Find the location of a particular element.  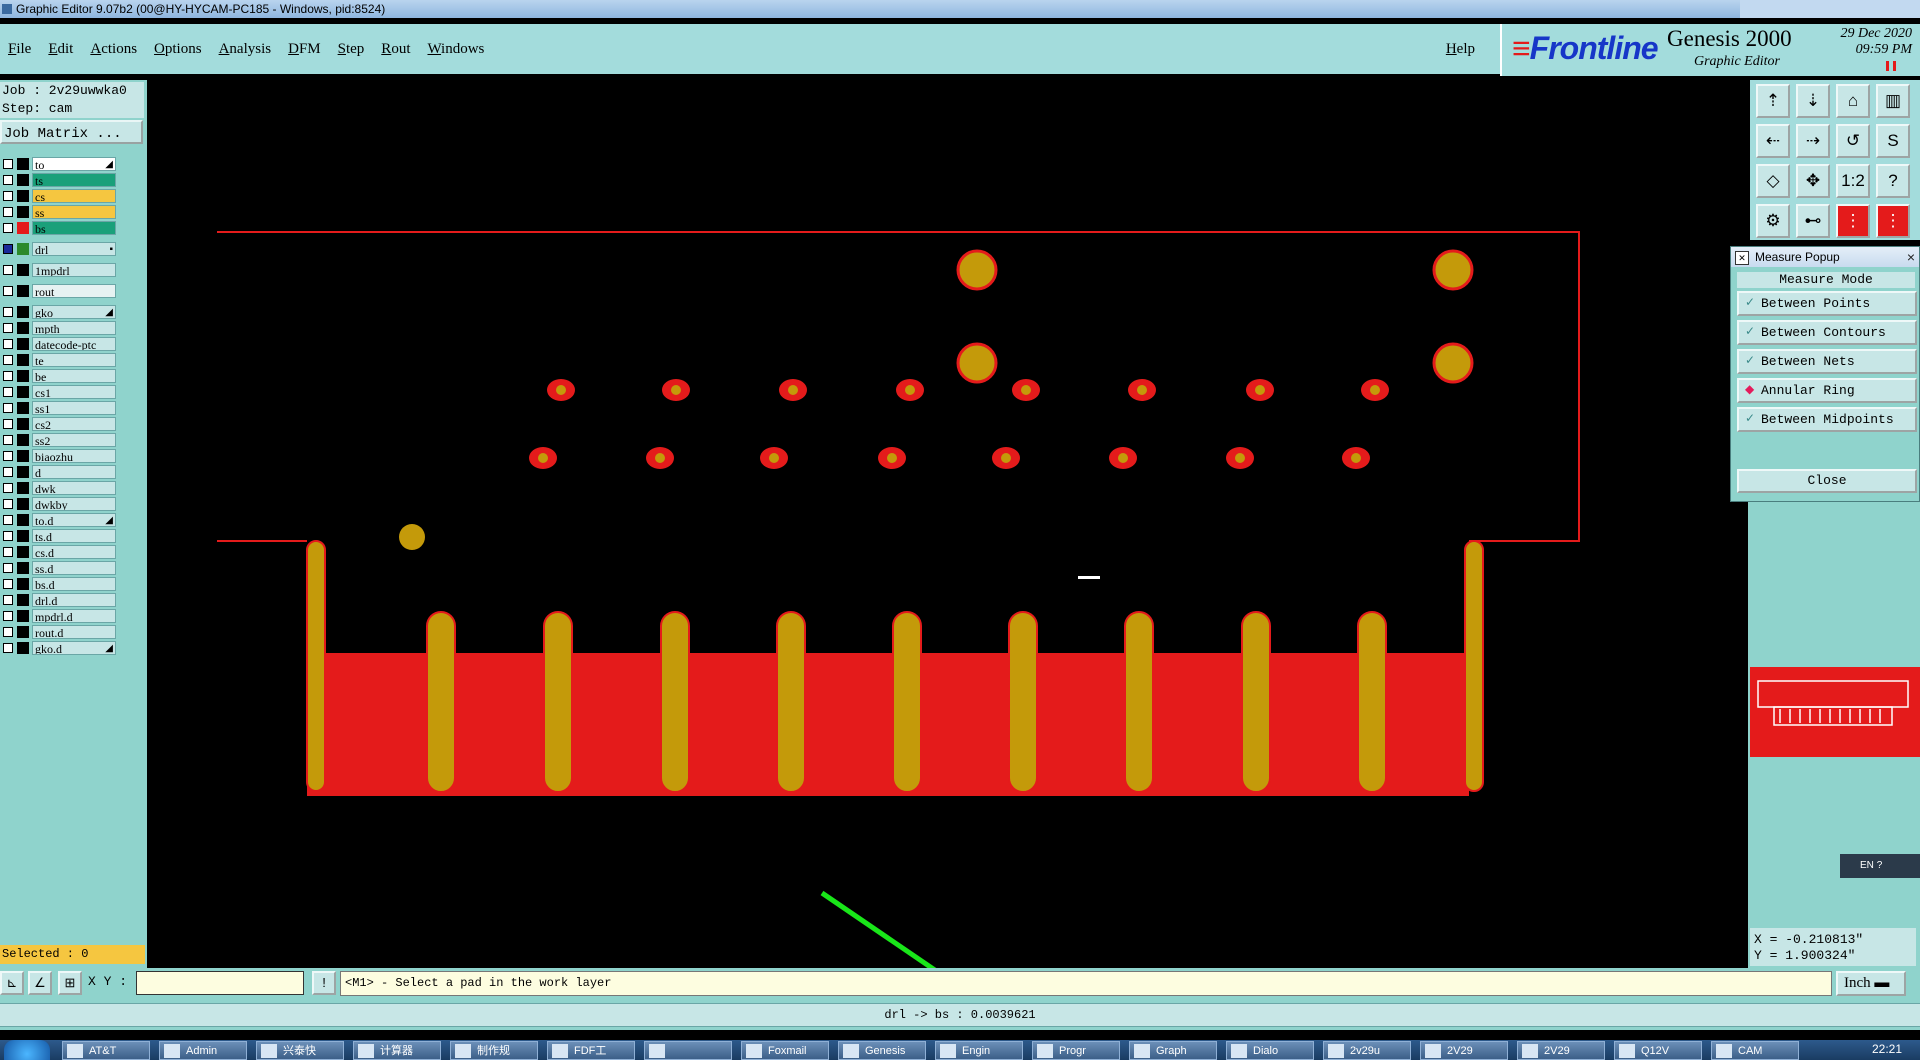

taskbar-item: AT&T is located at coordinates (106, 1050).